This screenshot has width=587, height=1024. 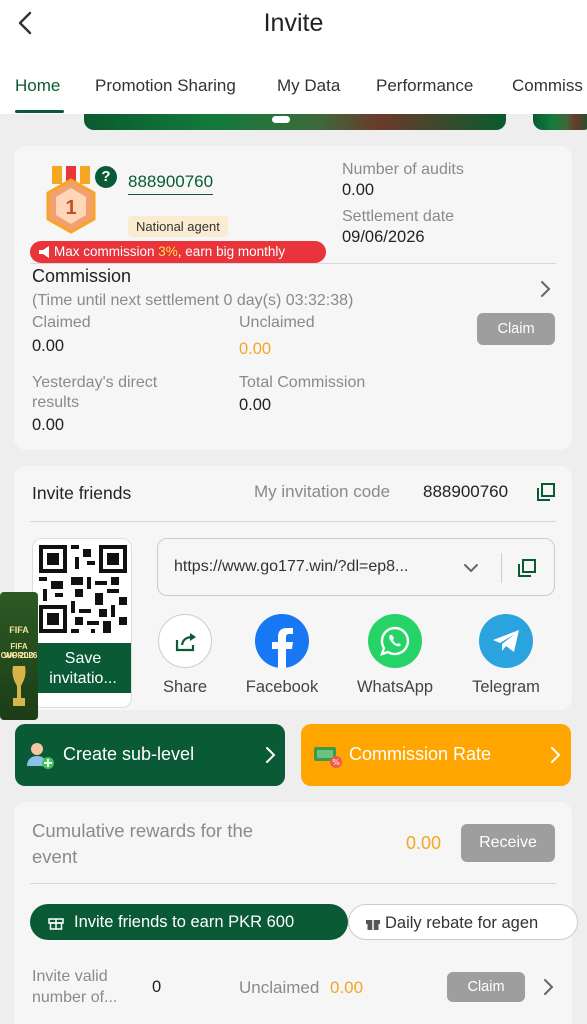 What do you see at coordinates (185, 641) in the screenshot?
I see `share-icon` at bounding box center [185, 641].